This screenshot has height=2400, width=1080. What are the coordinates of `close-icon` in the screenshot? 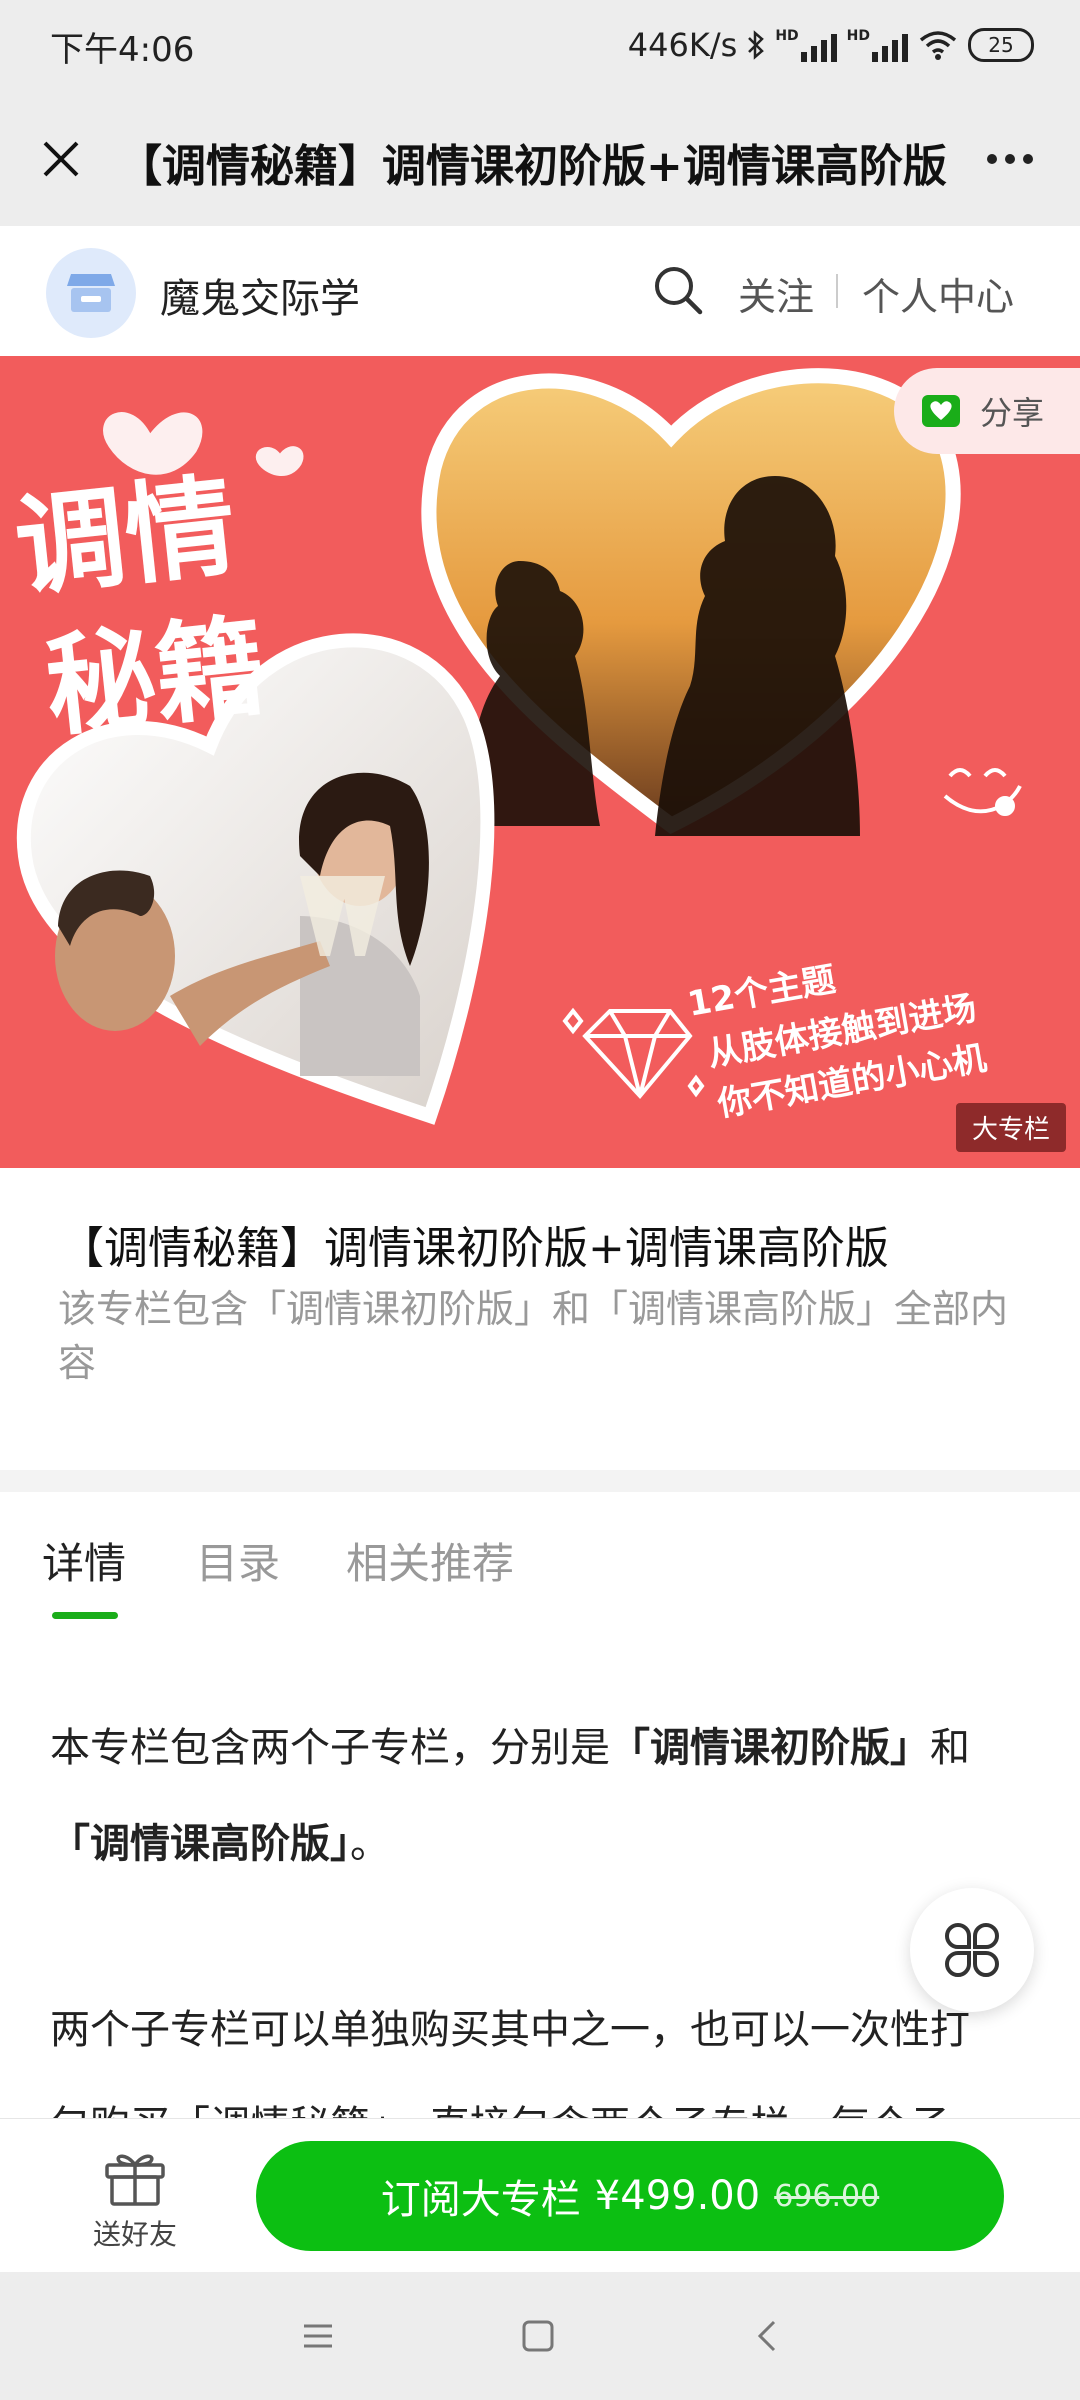 It's located at (61, 159).